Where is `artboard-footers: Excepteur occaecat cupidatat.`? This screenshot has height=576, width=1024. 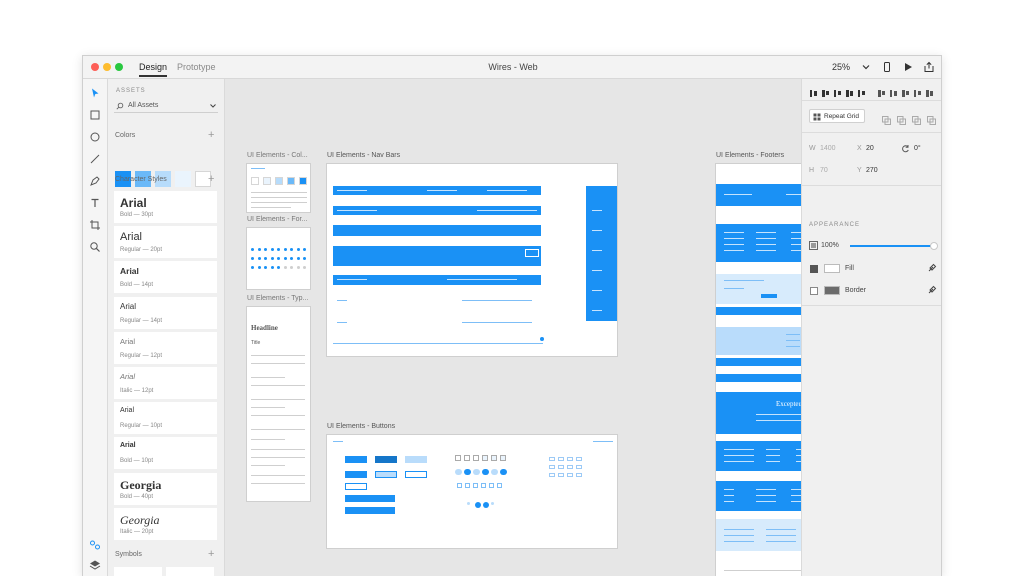
artboard-footers: Excepteur occaecat cupidatat. is located at coordinates (758, 369).